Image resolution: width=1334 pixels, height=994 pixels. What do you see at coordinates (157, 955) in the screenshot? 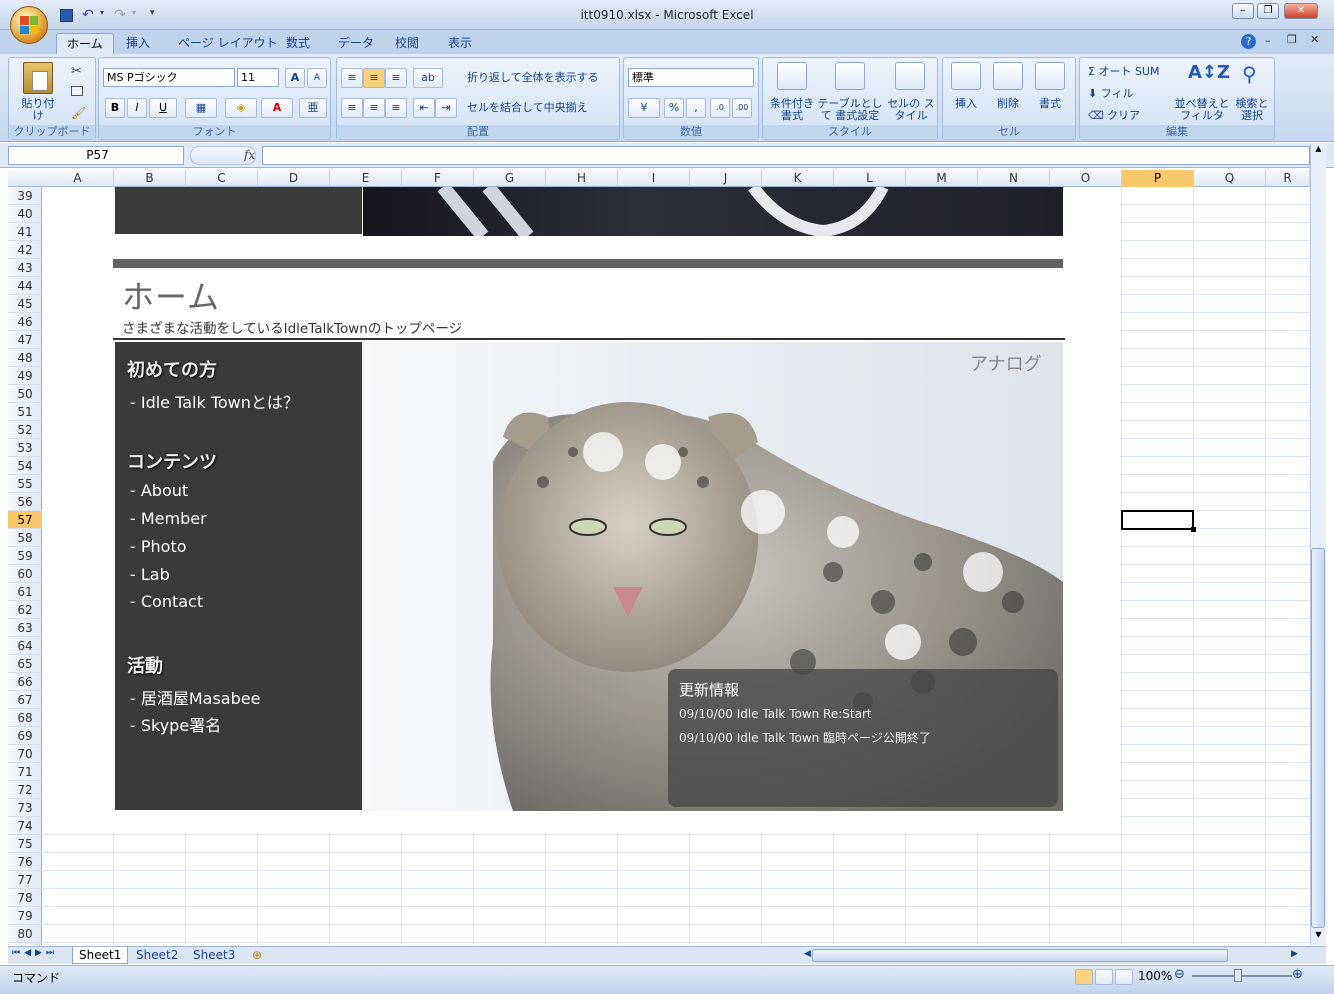
I see `sheet-tab-2: Sheet2` at bounding box center [157, 955].